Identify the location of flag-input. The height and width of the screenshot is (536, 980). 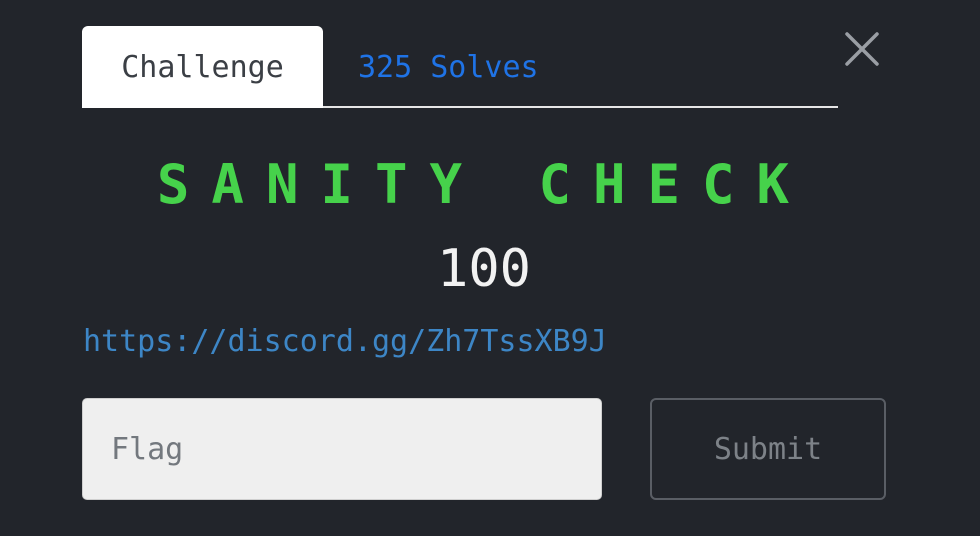
(342, 449).